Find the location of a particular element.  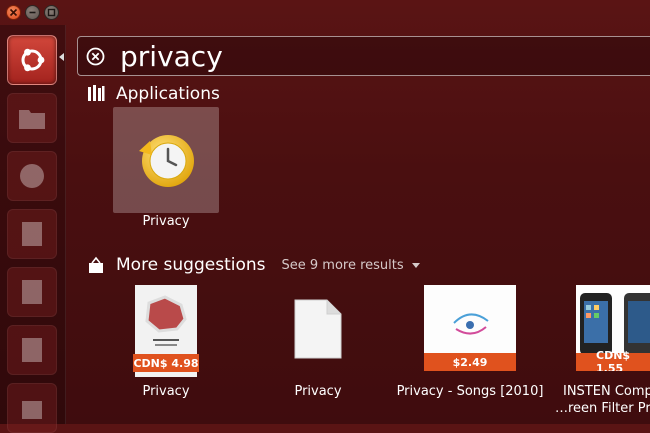

ubuntu-logo-icon is located at coordinates (33, 60).